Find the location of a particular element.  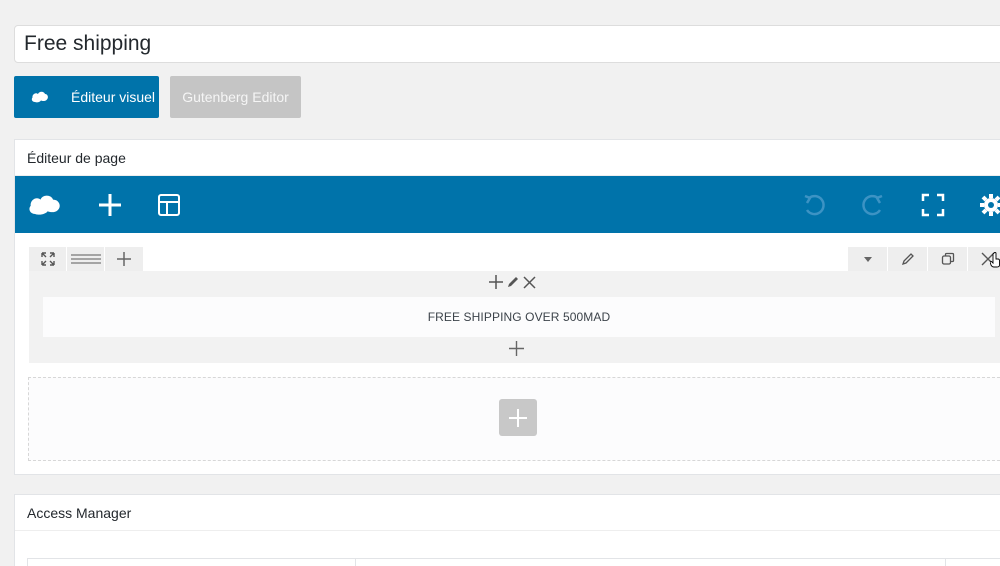

row-toolbar-right is located at coordinates (924, 259).